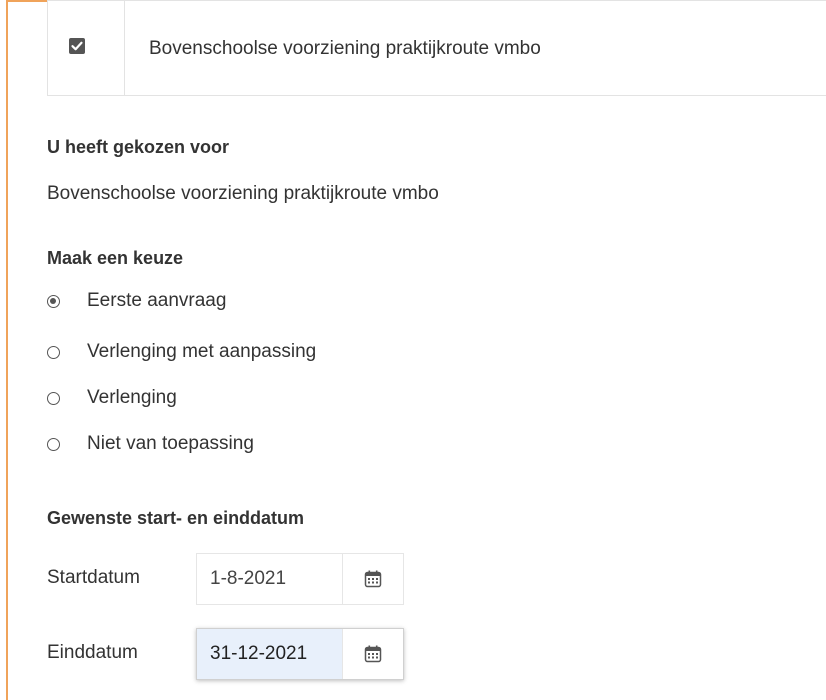 The width and height of the screenshot is (826, 700). I want to click on radio-option-verlenging: Verlenging, so click(112, 398).